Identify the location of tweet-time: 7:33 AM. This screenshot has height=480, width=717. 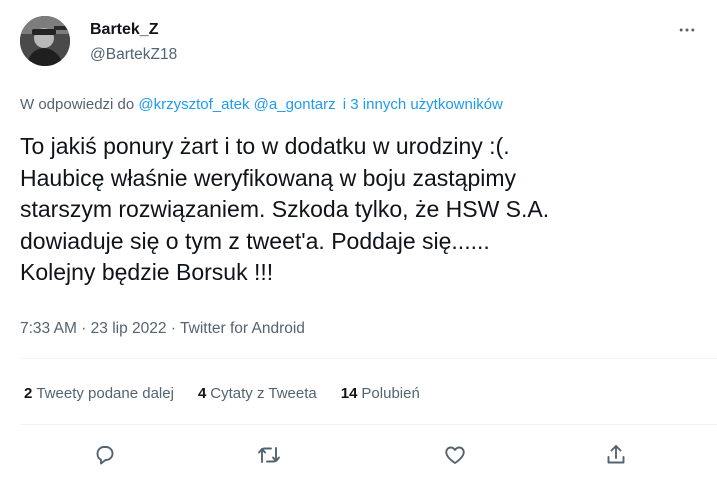
(48, 328).